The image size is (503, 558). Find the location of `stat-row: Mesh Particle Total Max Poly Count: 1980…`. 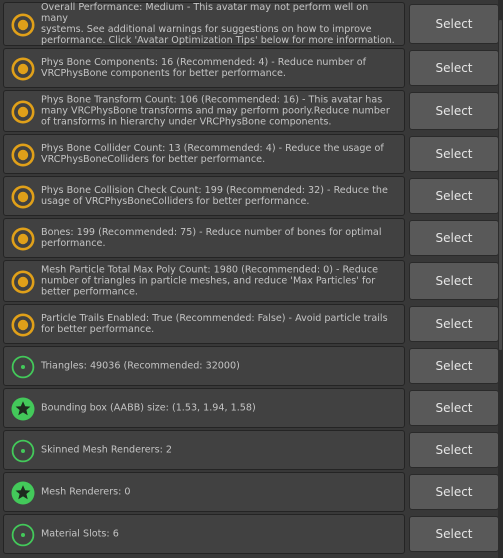

stat-row: Mesh Particle Total Max Poly Count: 1980… is located at coordinates (251, 281).